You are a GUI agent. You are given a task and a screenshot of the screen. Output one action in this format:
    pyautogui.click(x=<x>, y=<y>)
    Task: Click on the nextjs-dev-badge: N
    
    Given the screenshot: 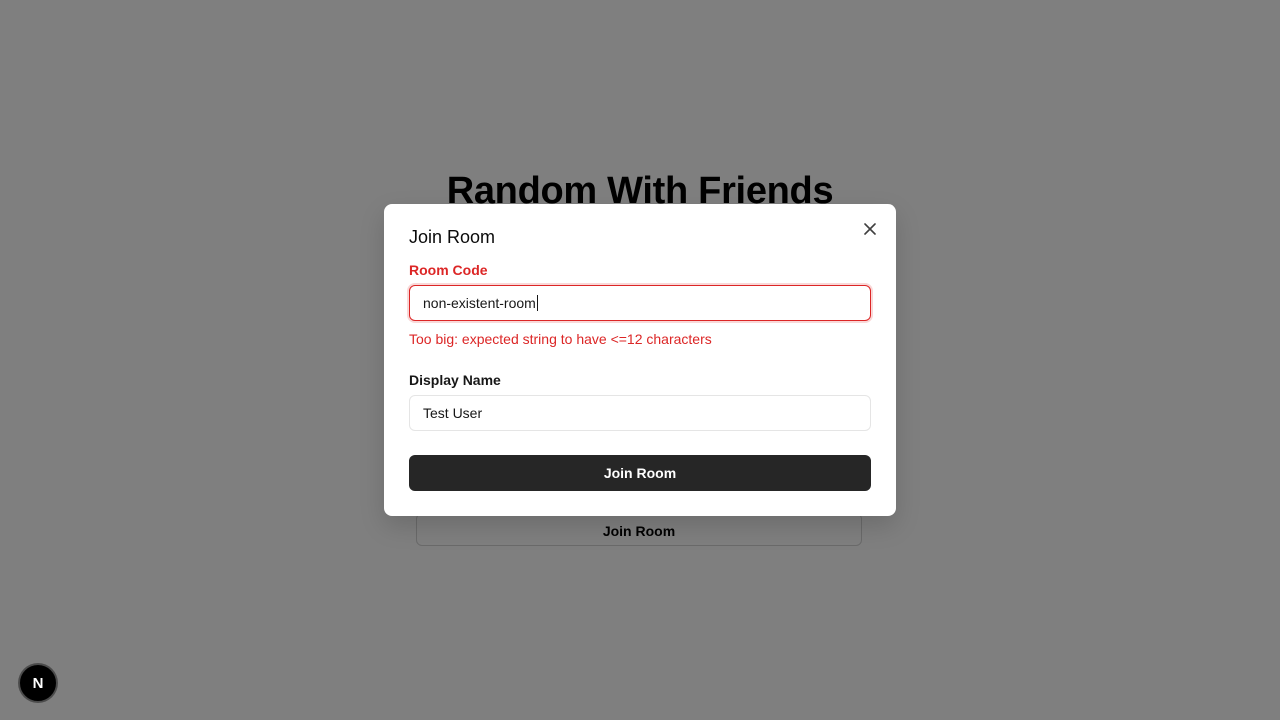 What is the action you would take?
    pyautogui.click(x=38, y=683)
    